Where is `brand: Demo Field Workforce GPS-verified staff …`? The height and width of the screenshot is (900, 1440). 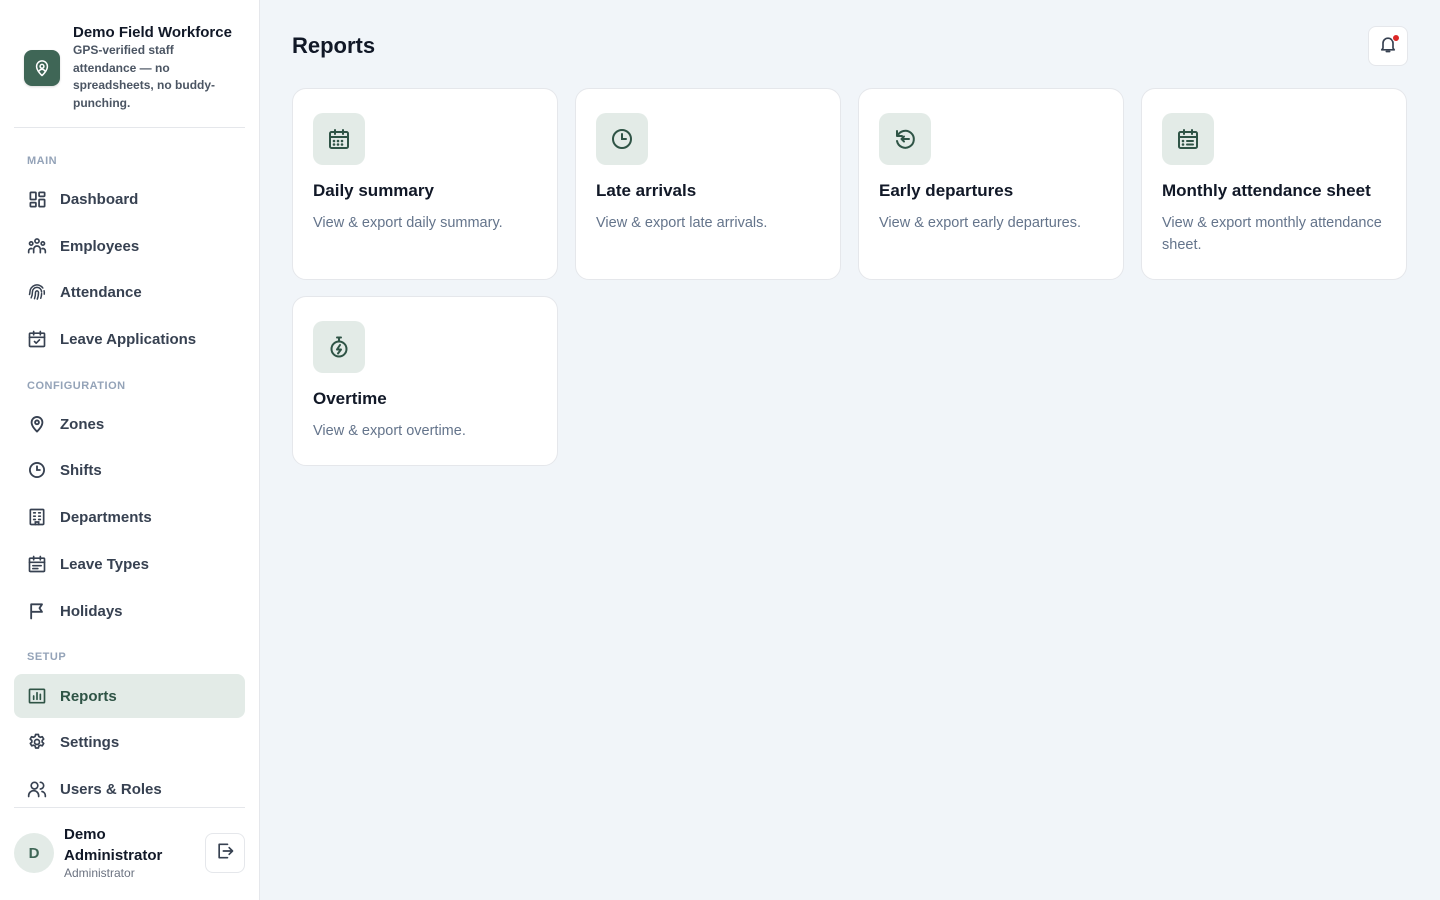 brand: Demo Field Workforce GPS-verified staff … is located at coordinates (129, 73).